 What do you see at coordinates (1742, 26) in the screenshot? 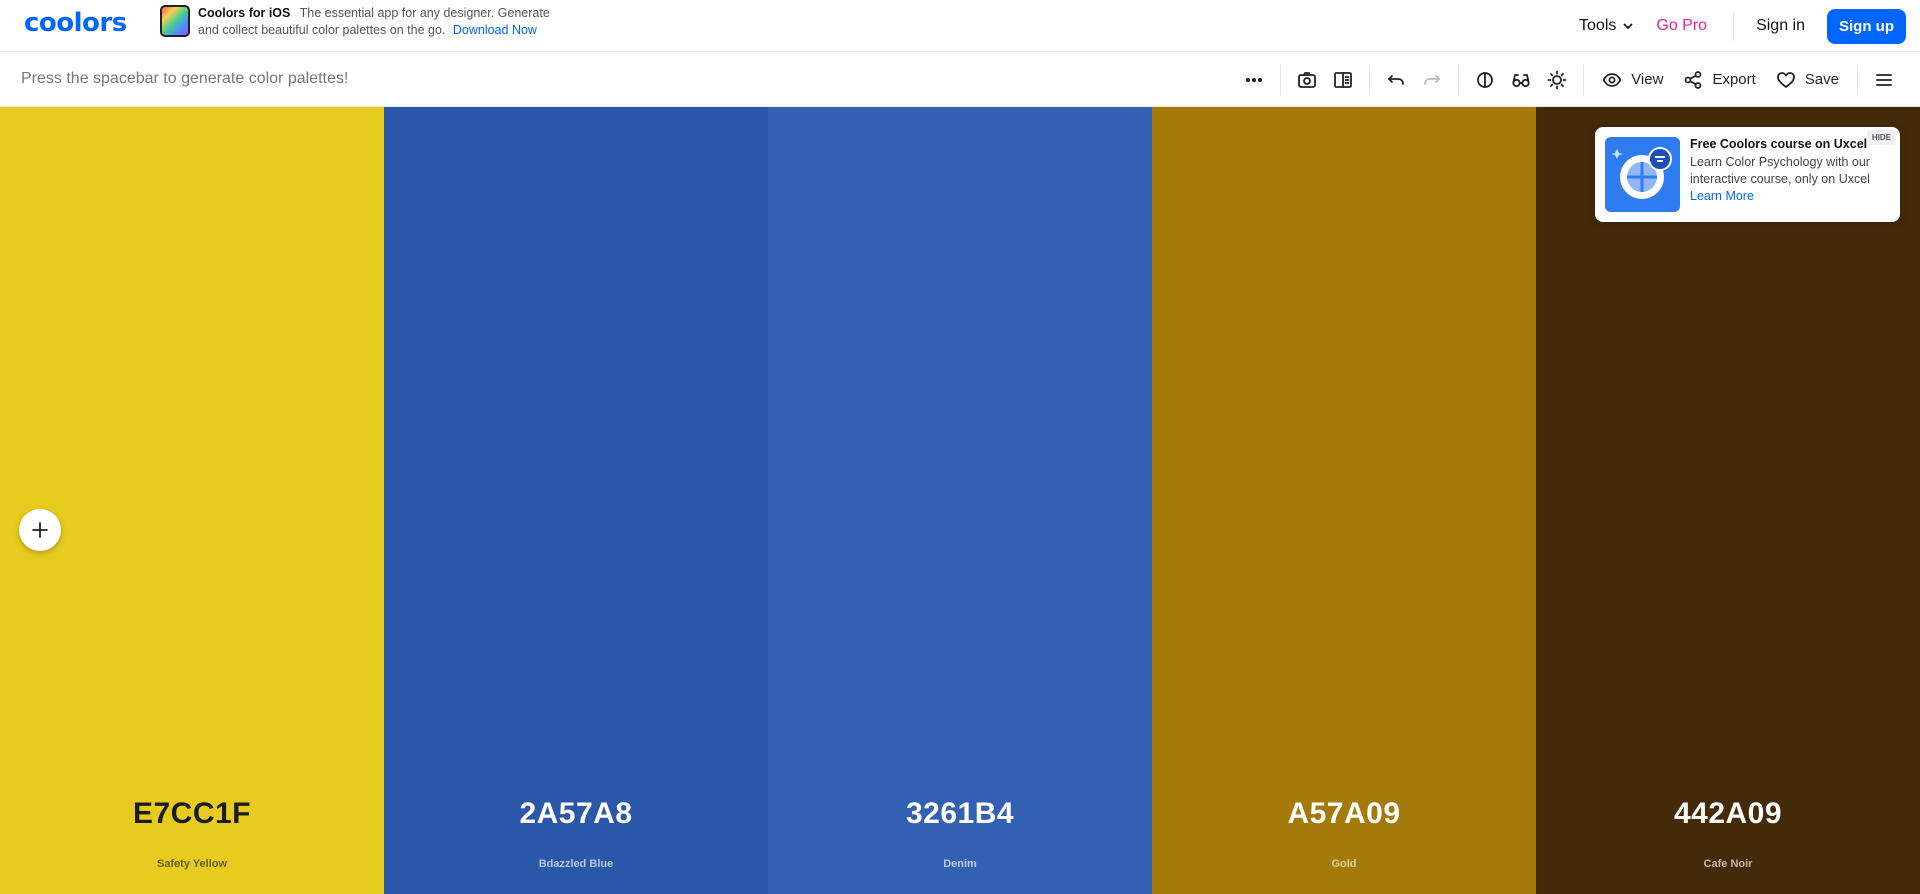
I see `nav-right: Tools Go Pro Sign in Sign up` at bounding box center [1742, 26].